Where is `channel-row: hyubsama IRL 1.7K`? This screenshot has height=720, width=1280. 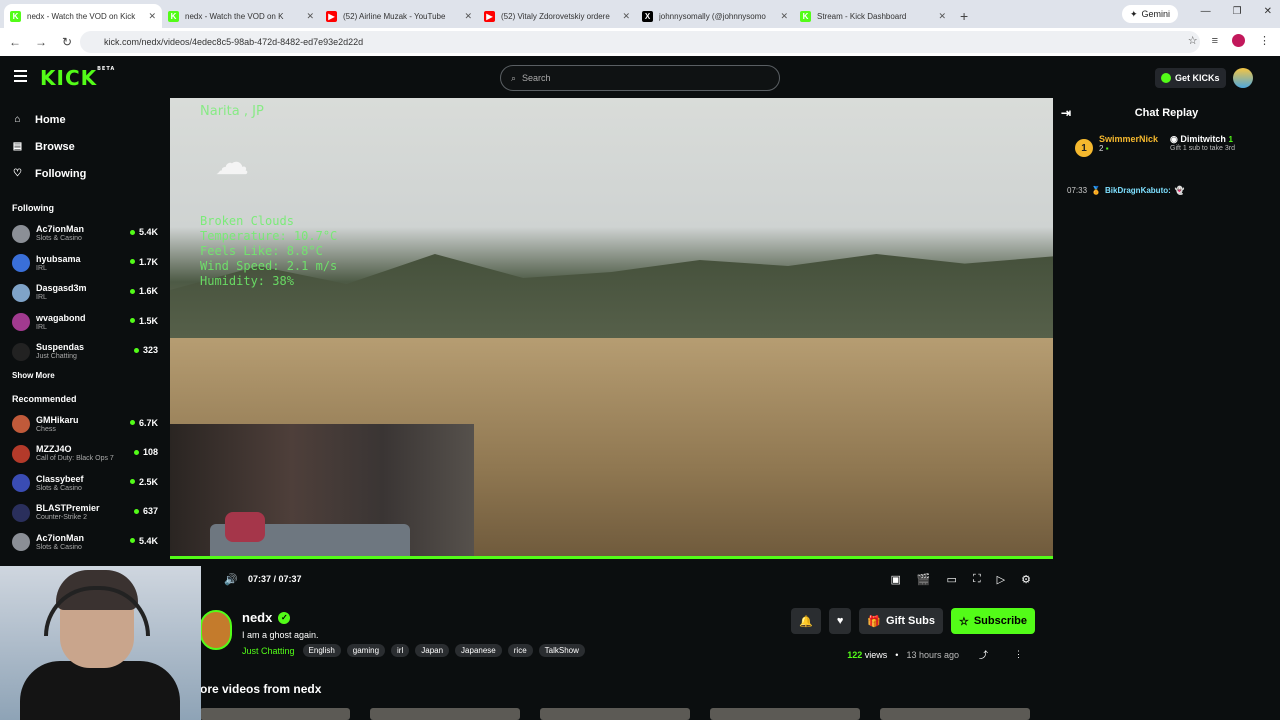 channel-row: hyubsama IRL 1.7K is located at coordinates (85, 264).